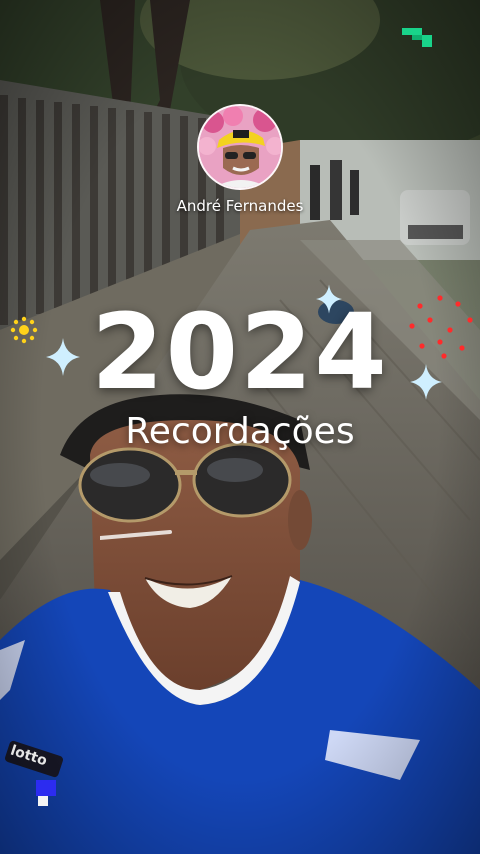  What do you see at coordinates (24, 330) in the screenshot?
I see `sun-icon` at bounding box center [24, 330].